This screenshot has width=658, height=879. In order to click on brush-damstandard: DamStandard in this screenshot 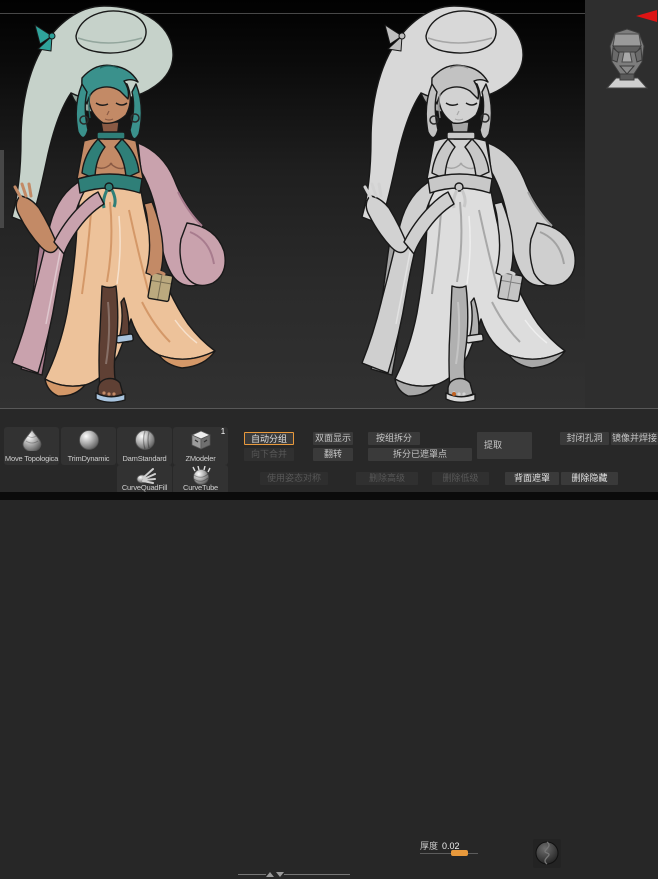, I will do `click(144, 446)`.